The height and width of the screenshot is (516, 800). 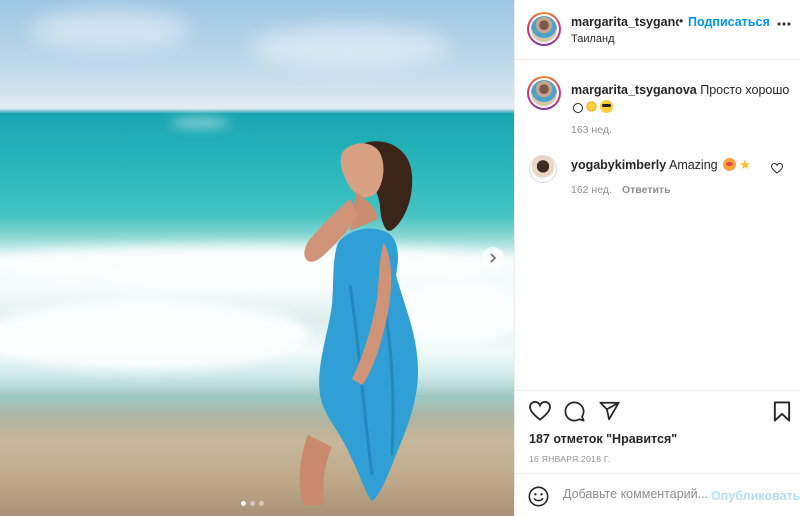 What do you see at coordinates (618, 165) in the screenshot?
I see `comment-username: yogabykimberly` at bounding box center [618, 165].